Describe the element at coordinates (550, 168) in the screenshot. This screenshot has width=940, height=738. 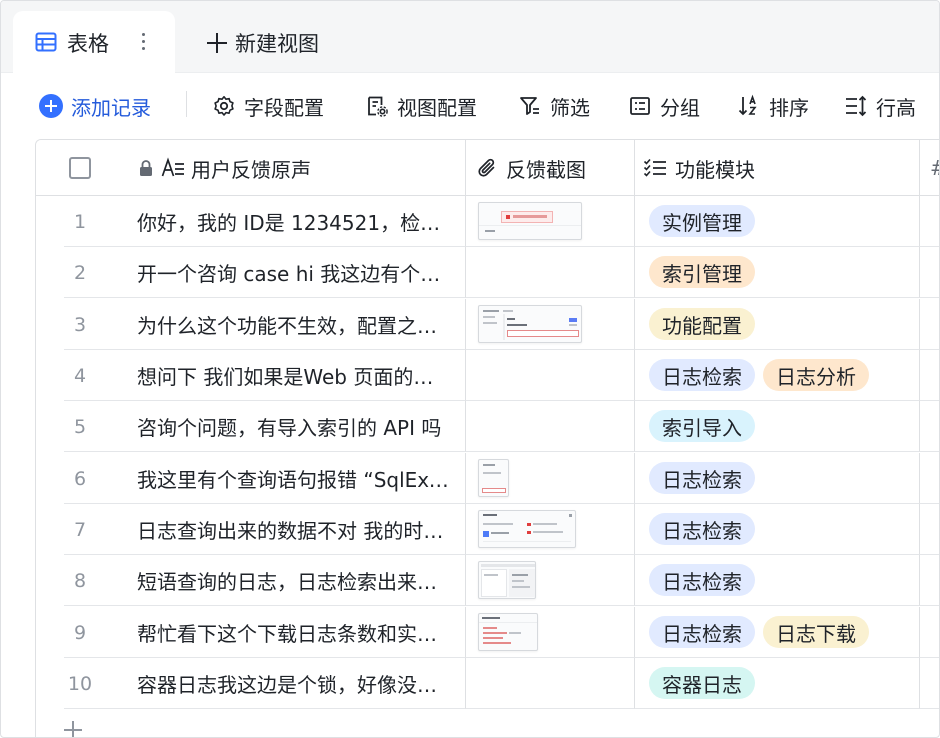
I see `column-header-screenshot: 反馈截图` at that location.